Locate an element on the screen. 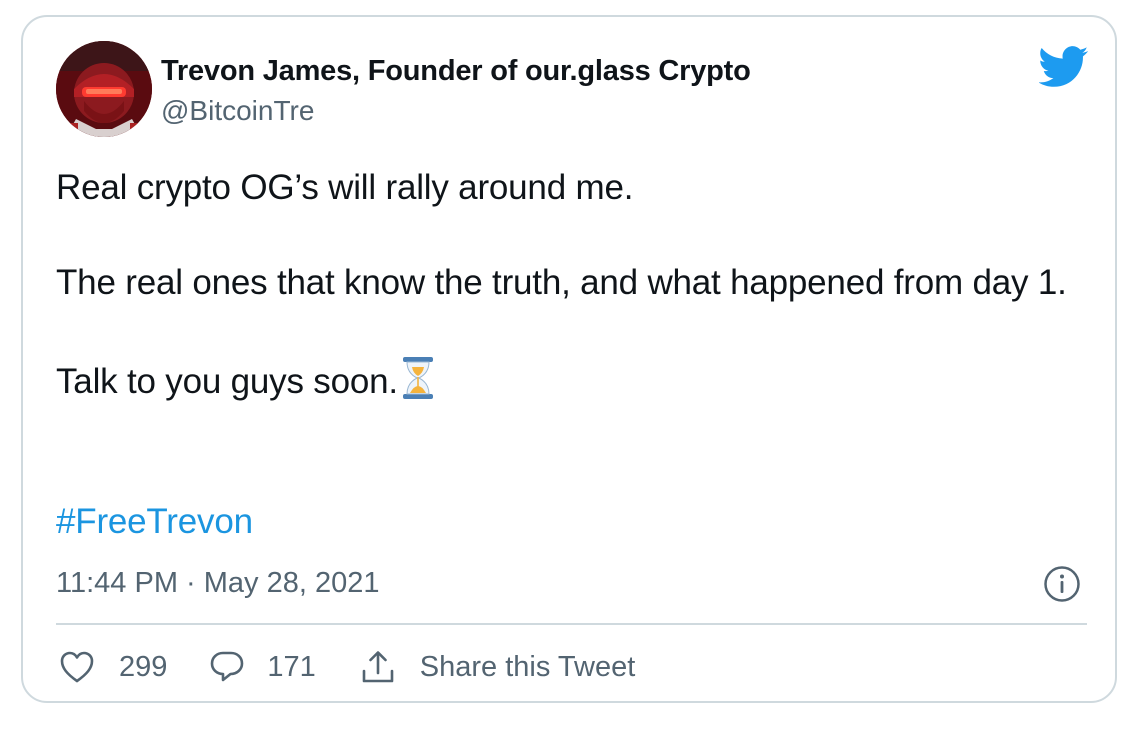  speech-bubble-icon is located at coordinates (227, 666).